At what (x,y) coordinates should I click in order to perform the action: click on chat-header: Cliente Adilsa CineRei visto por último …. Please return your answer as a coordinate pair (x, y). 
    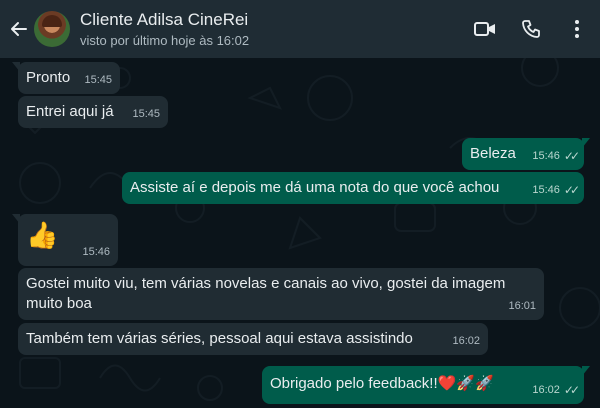
    Looking at the image, I should click on (300, 29).